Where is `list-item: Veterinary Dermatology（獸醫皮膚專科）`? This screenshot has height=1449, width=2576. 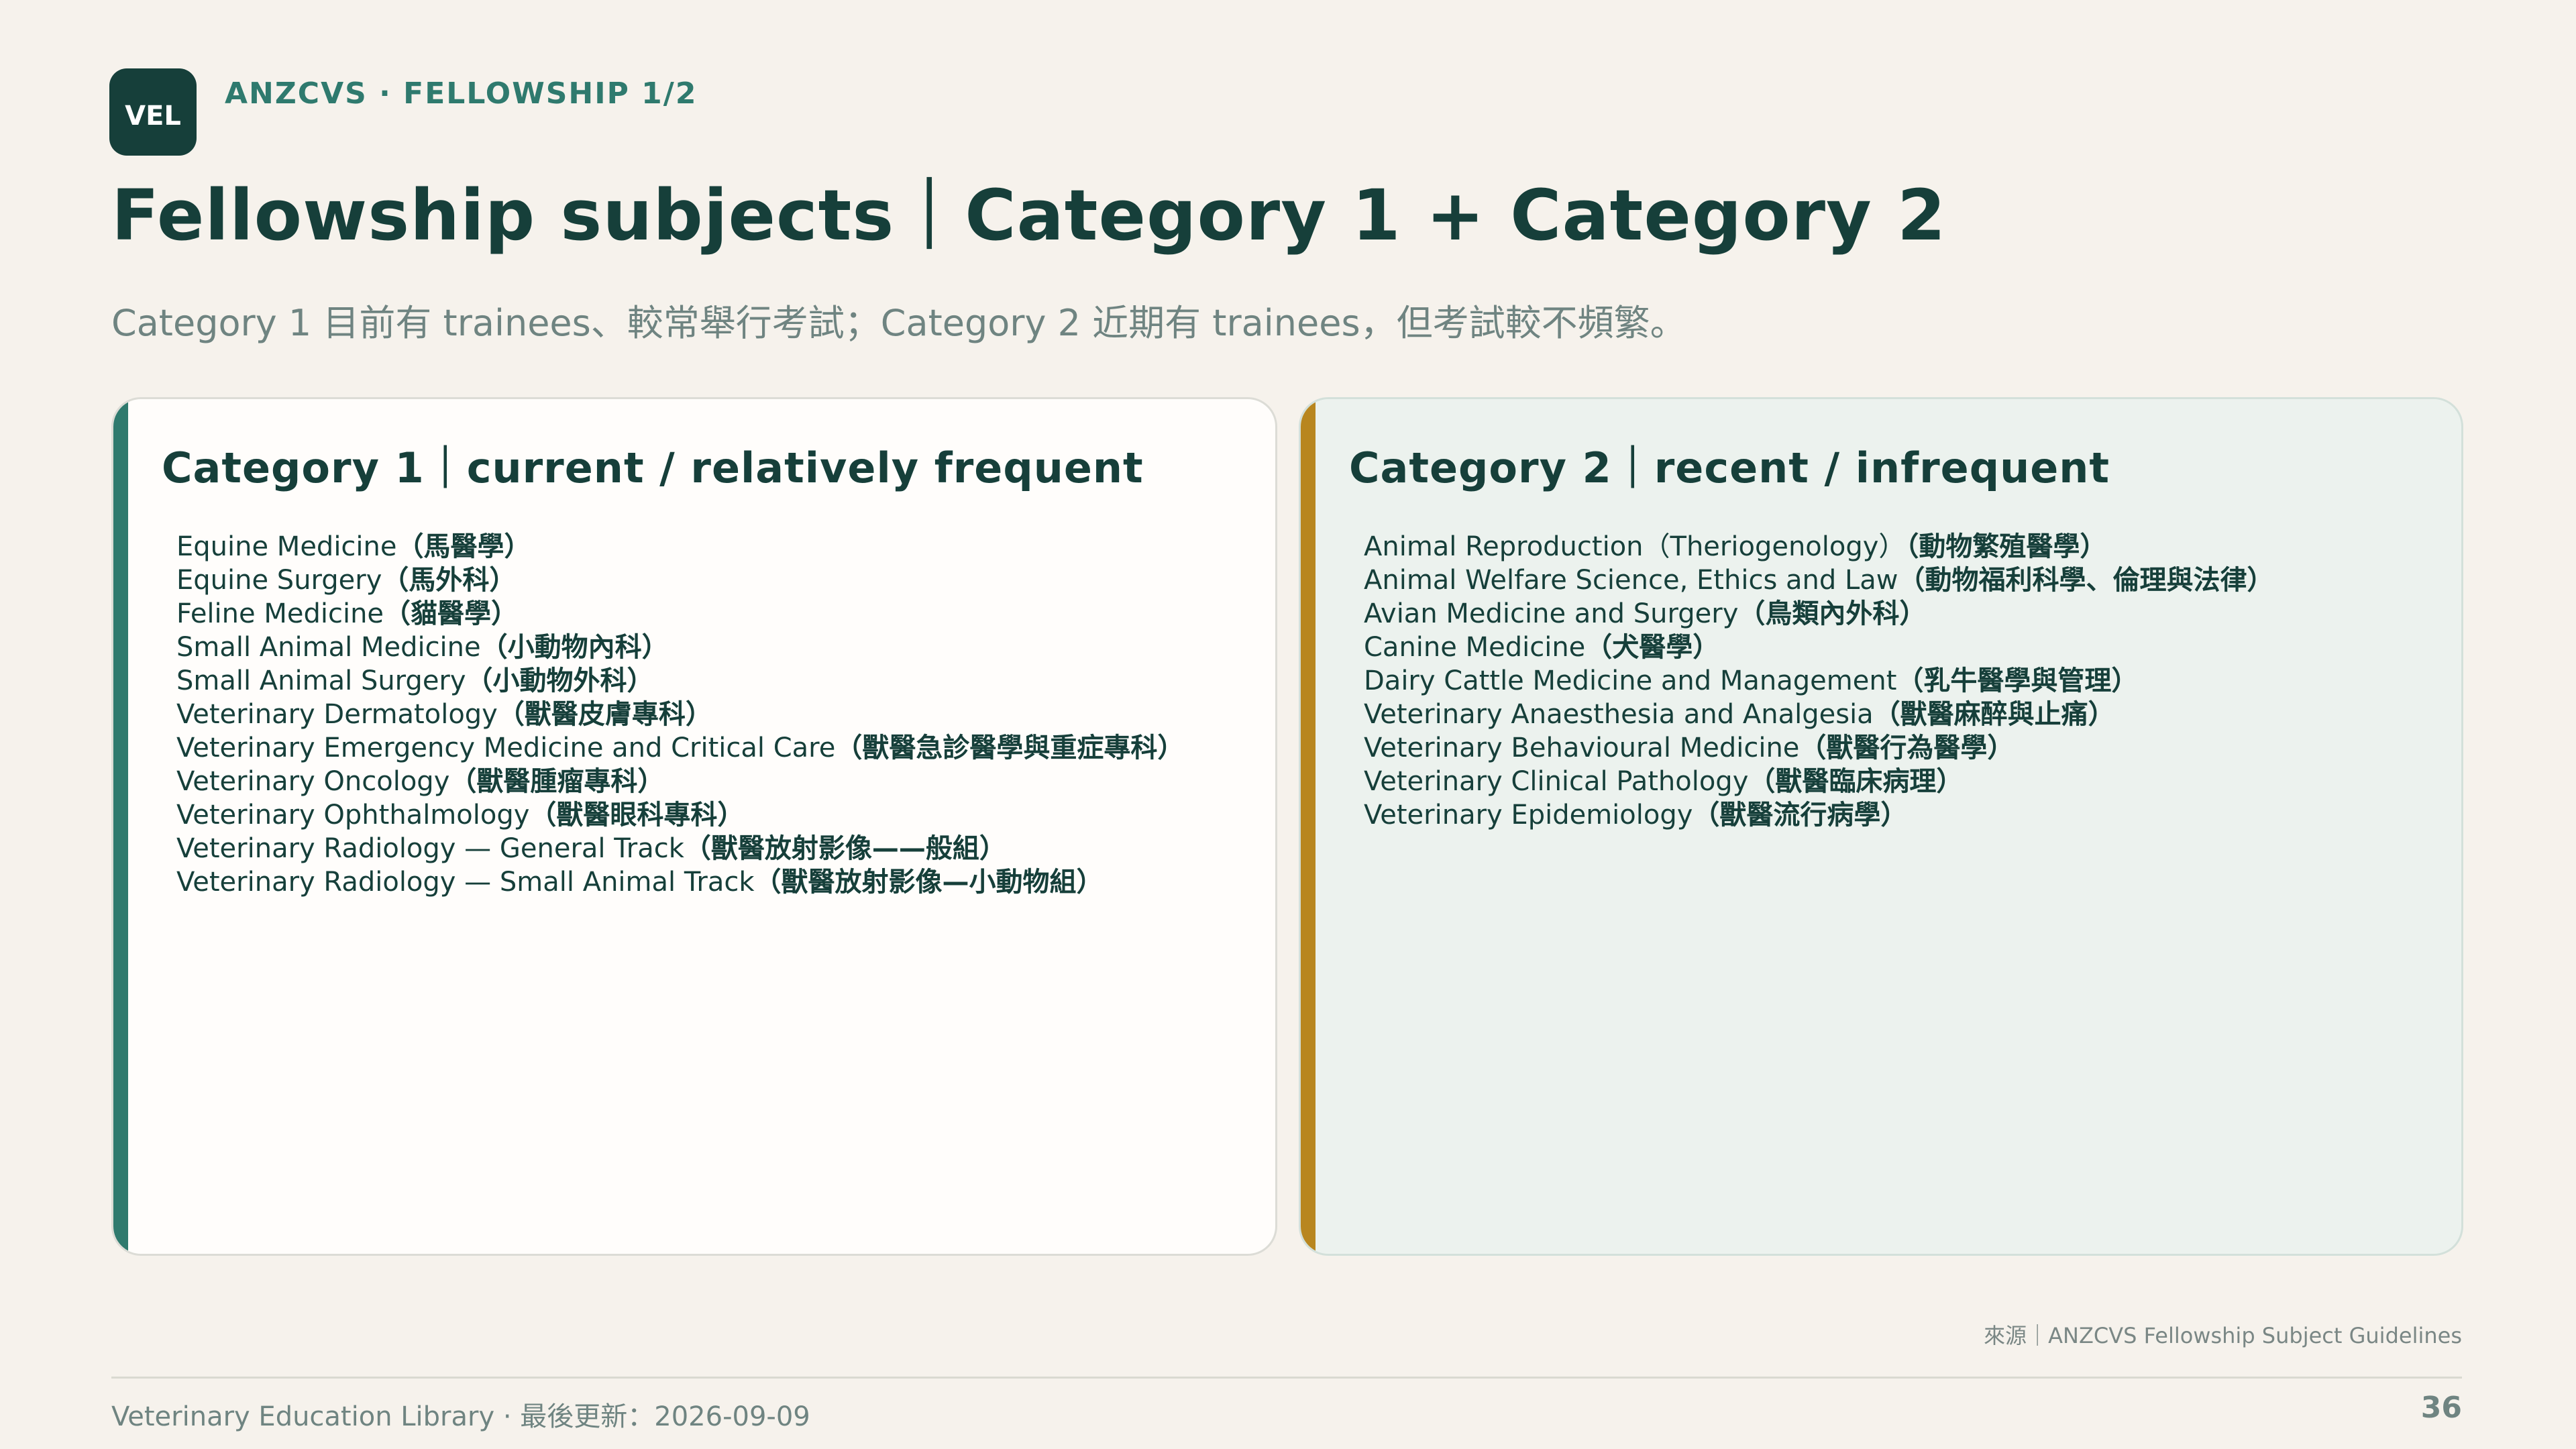 list-item: Veterinary Dermatology（獸醫皮膚專科） is located at coordinates (444, 714).